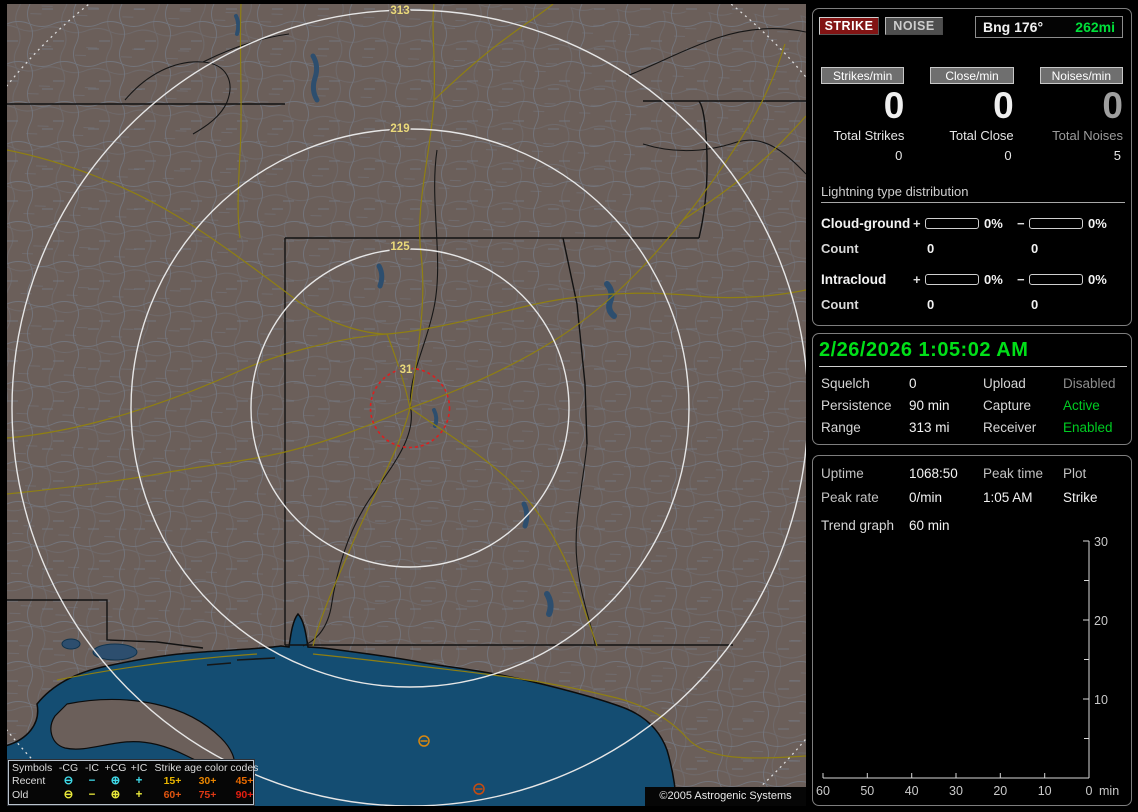  What do you see at coordinates (1000, 791) in the screenshot?
I see `x-tick-20: 20` at bounding box center [1000, 791].